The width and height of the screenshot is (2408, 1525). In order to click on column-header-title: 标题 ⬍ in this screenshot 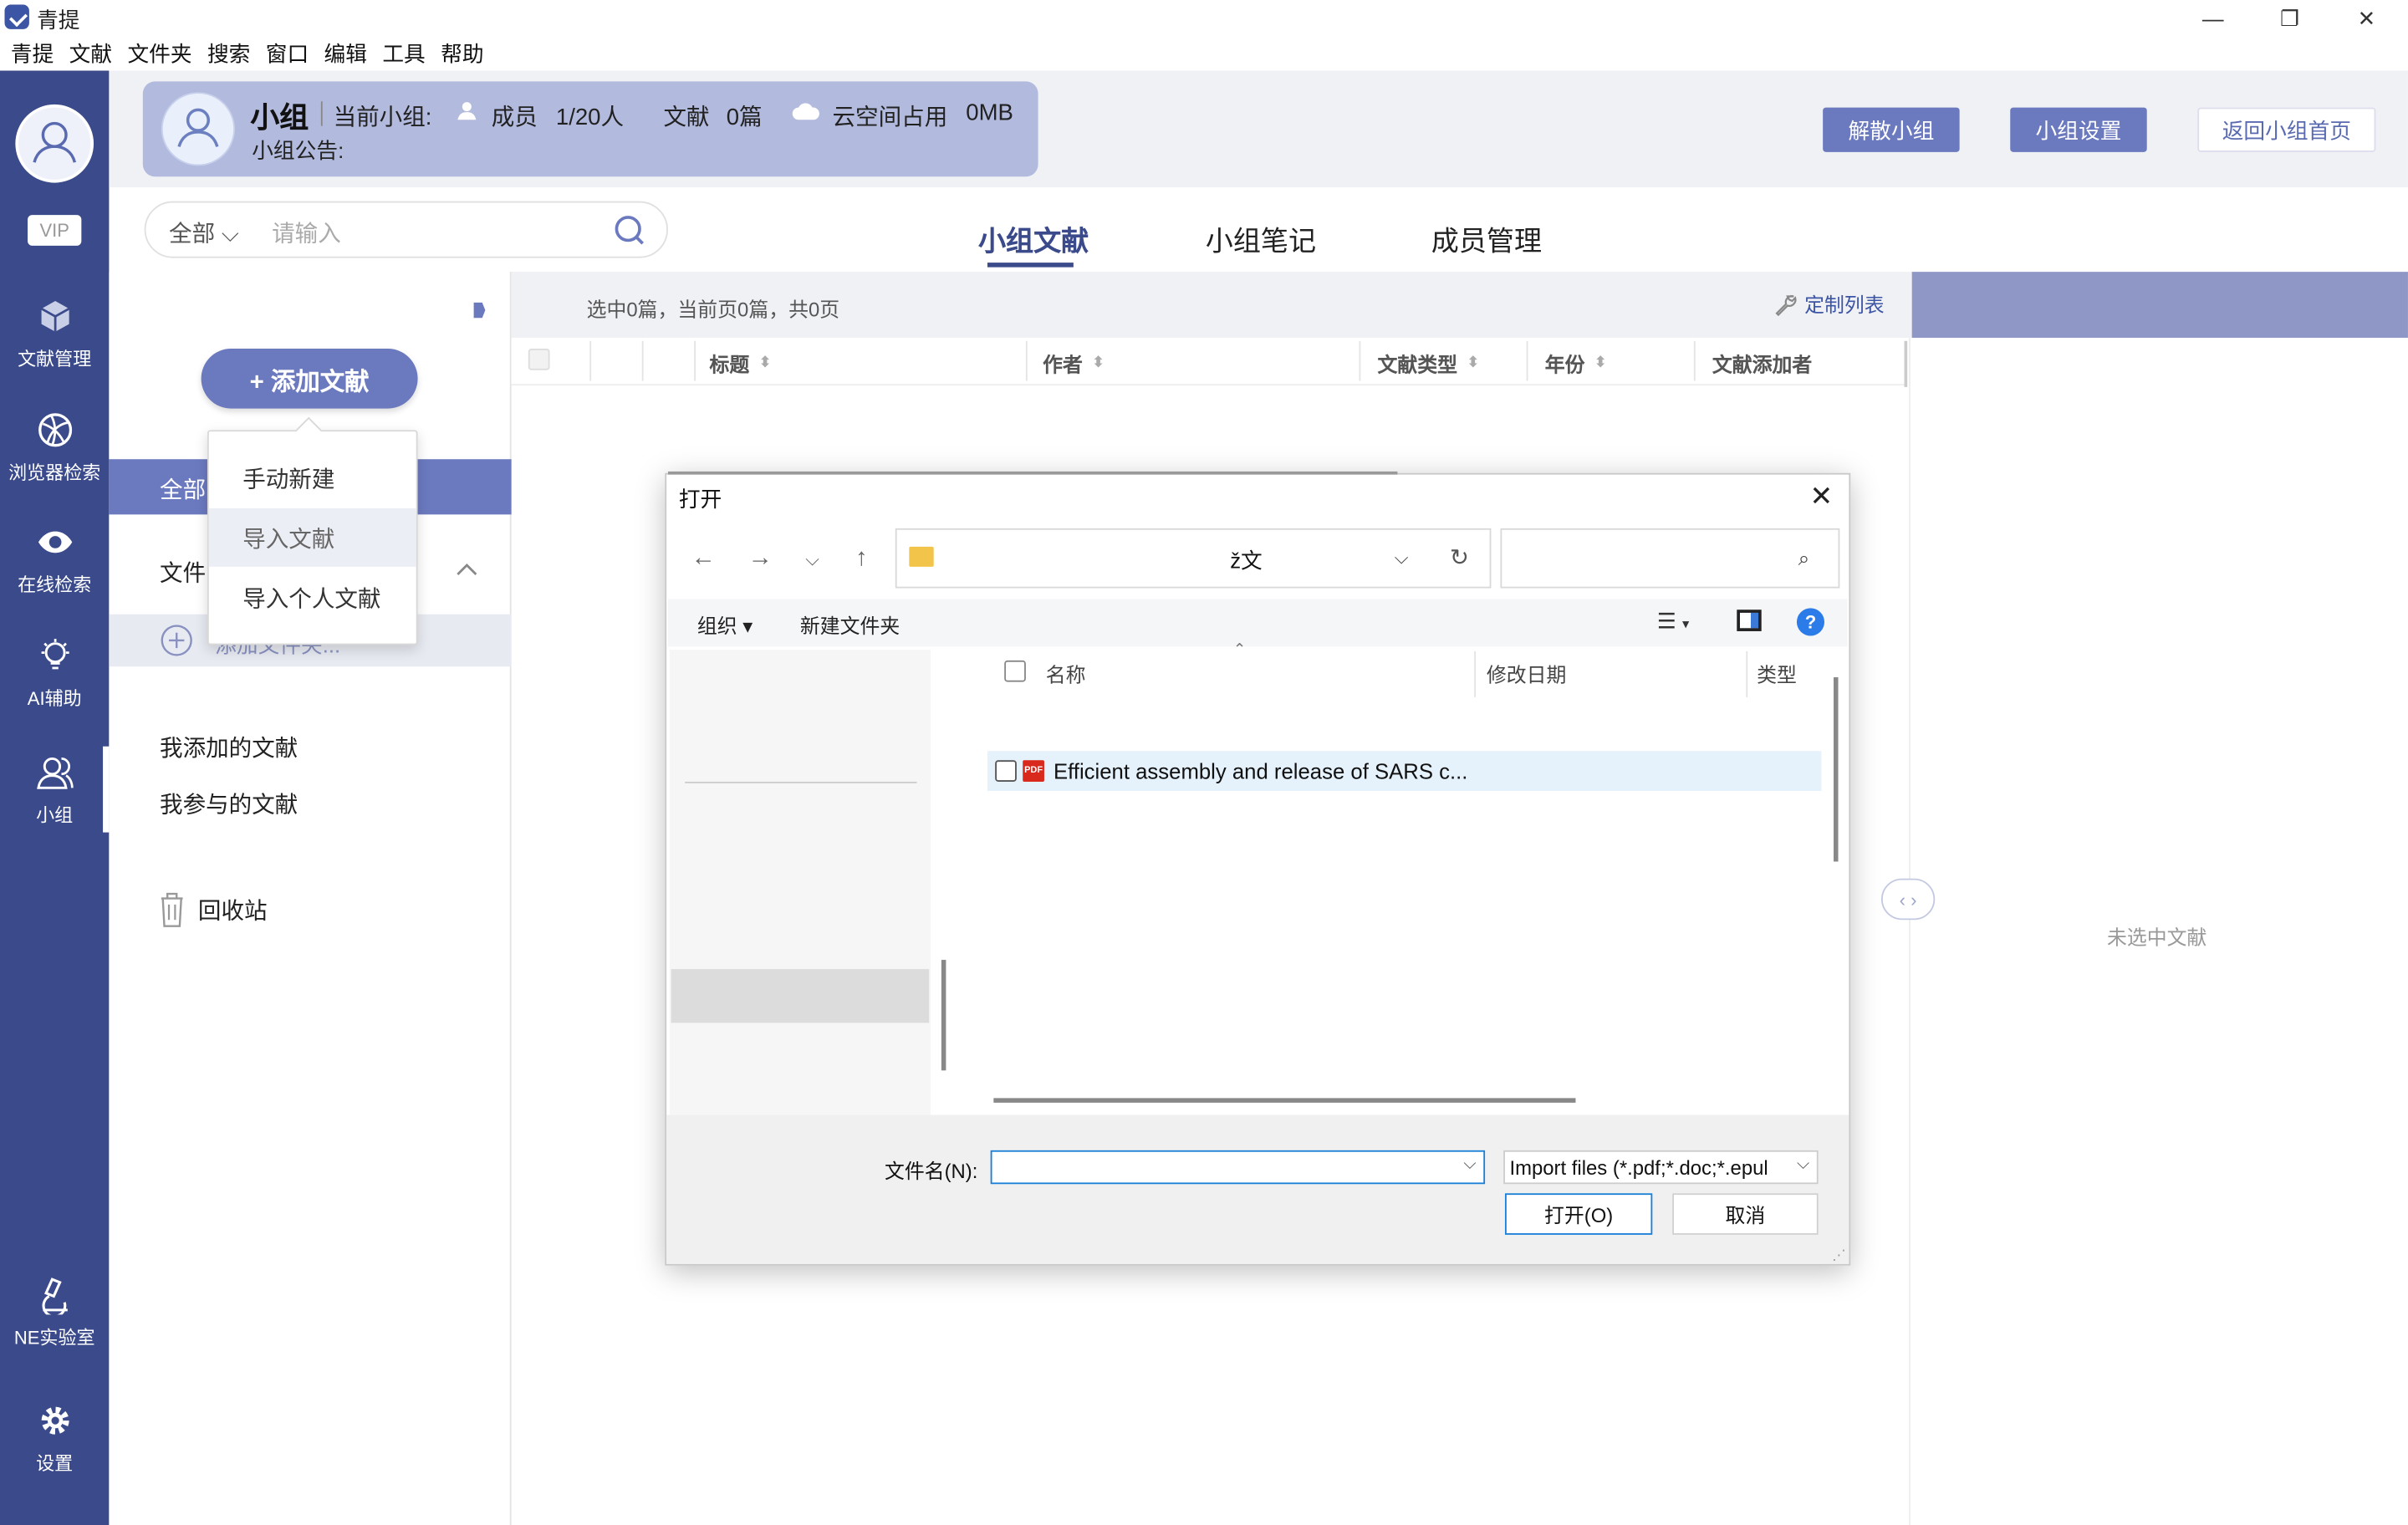, I will do `click(741, 363)`.